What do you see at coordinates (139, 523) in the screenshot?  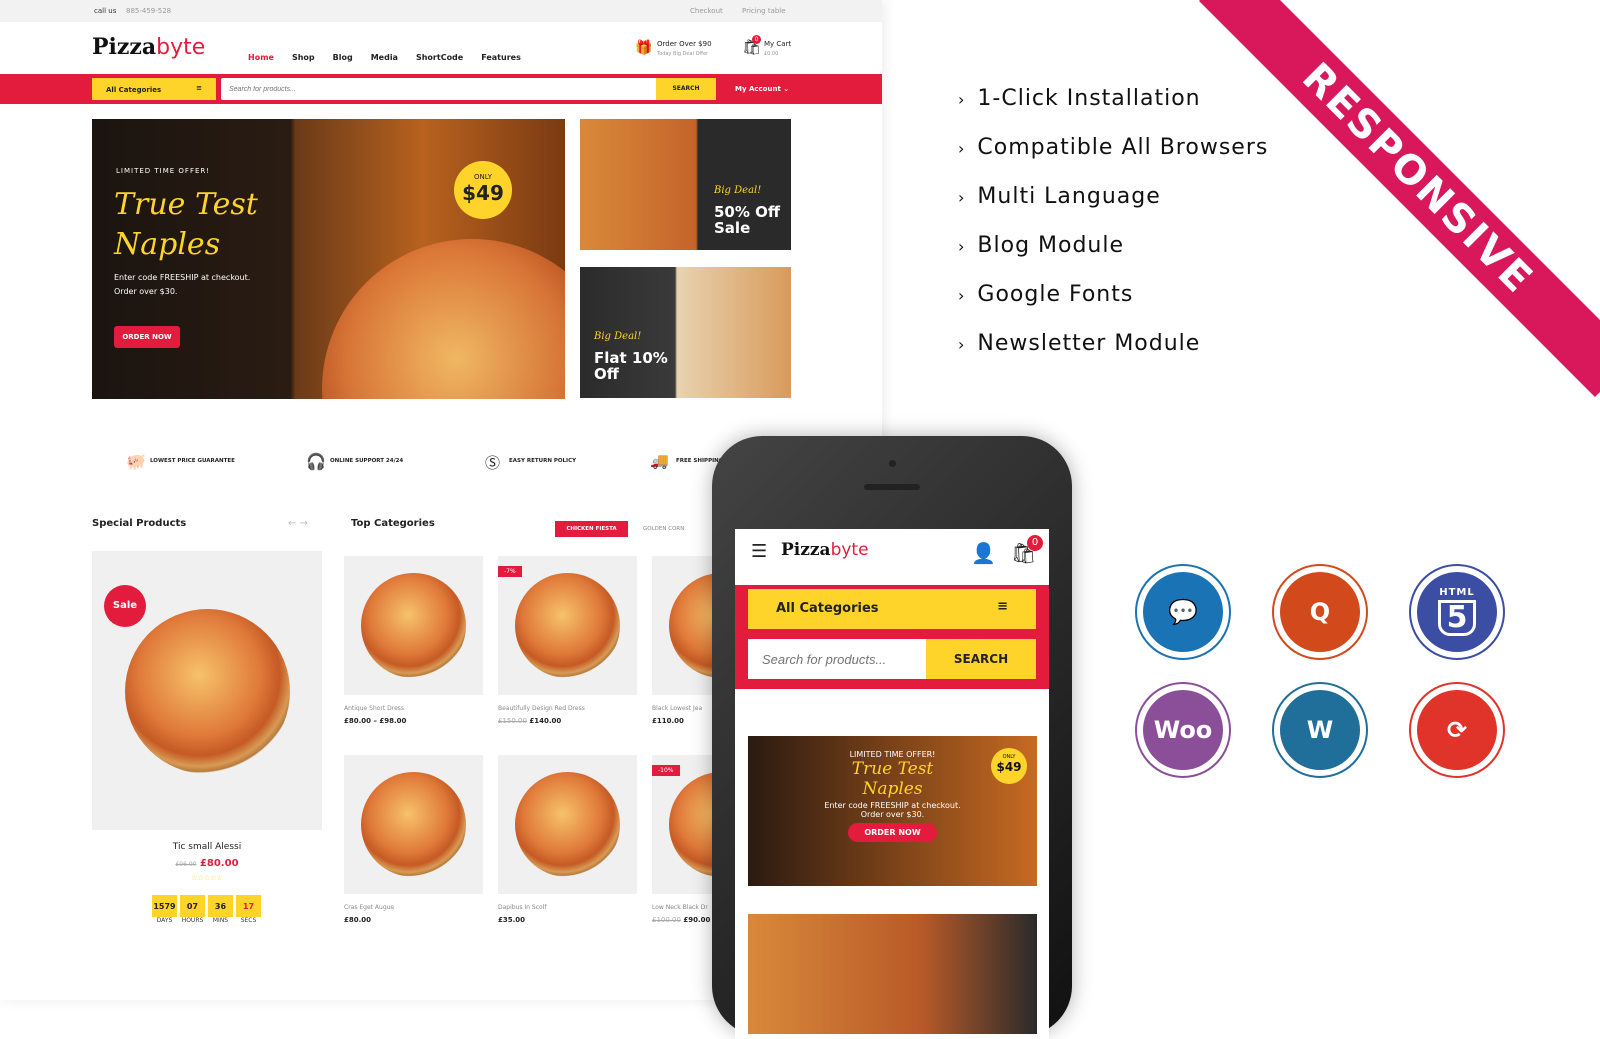 I see `special-products-title: Special Products` at bounding box center [139, 523].